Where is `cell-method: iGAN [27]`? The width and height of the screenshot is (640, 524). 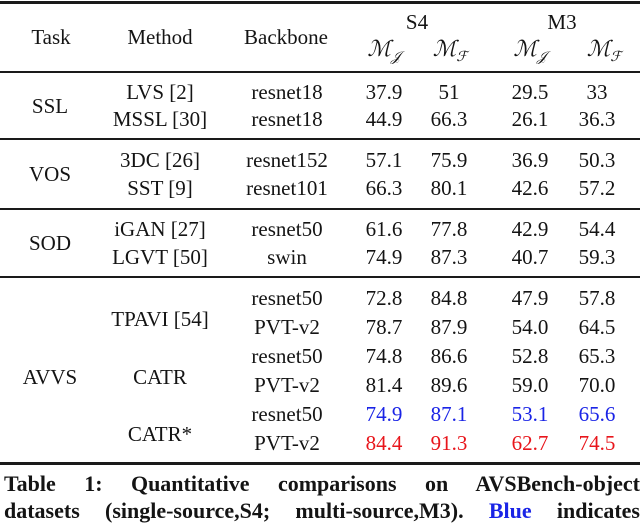 cell-method: iGAN [27] is located at coordinates (160, 229).